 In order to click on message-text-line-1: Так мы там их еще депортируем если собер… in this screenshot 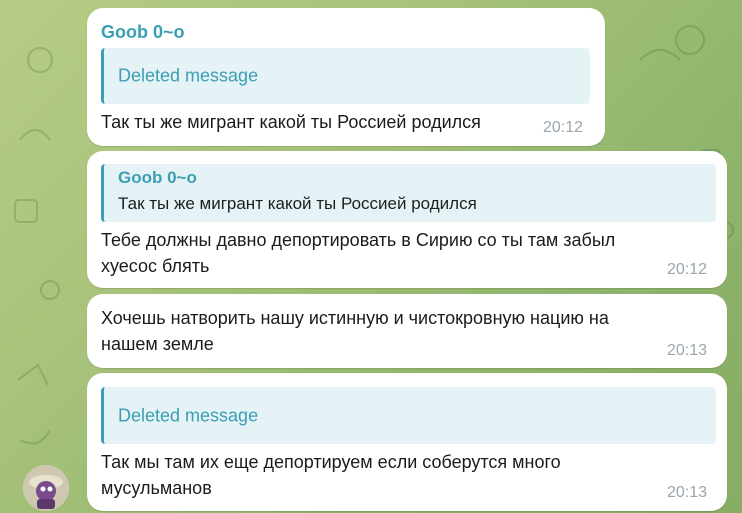, I will do `click(331, 462)`.